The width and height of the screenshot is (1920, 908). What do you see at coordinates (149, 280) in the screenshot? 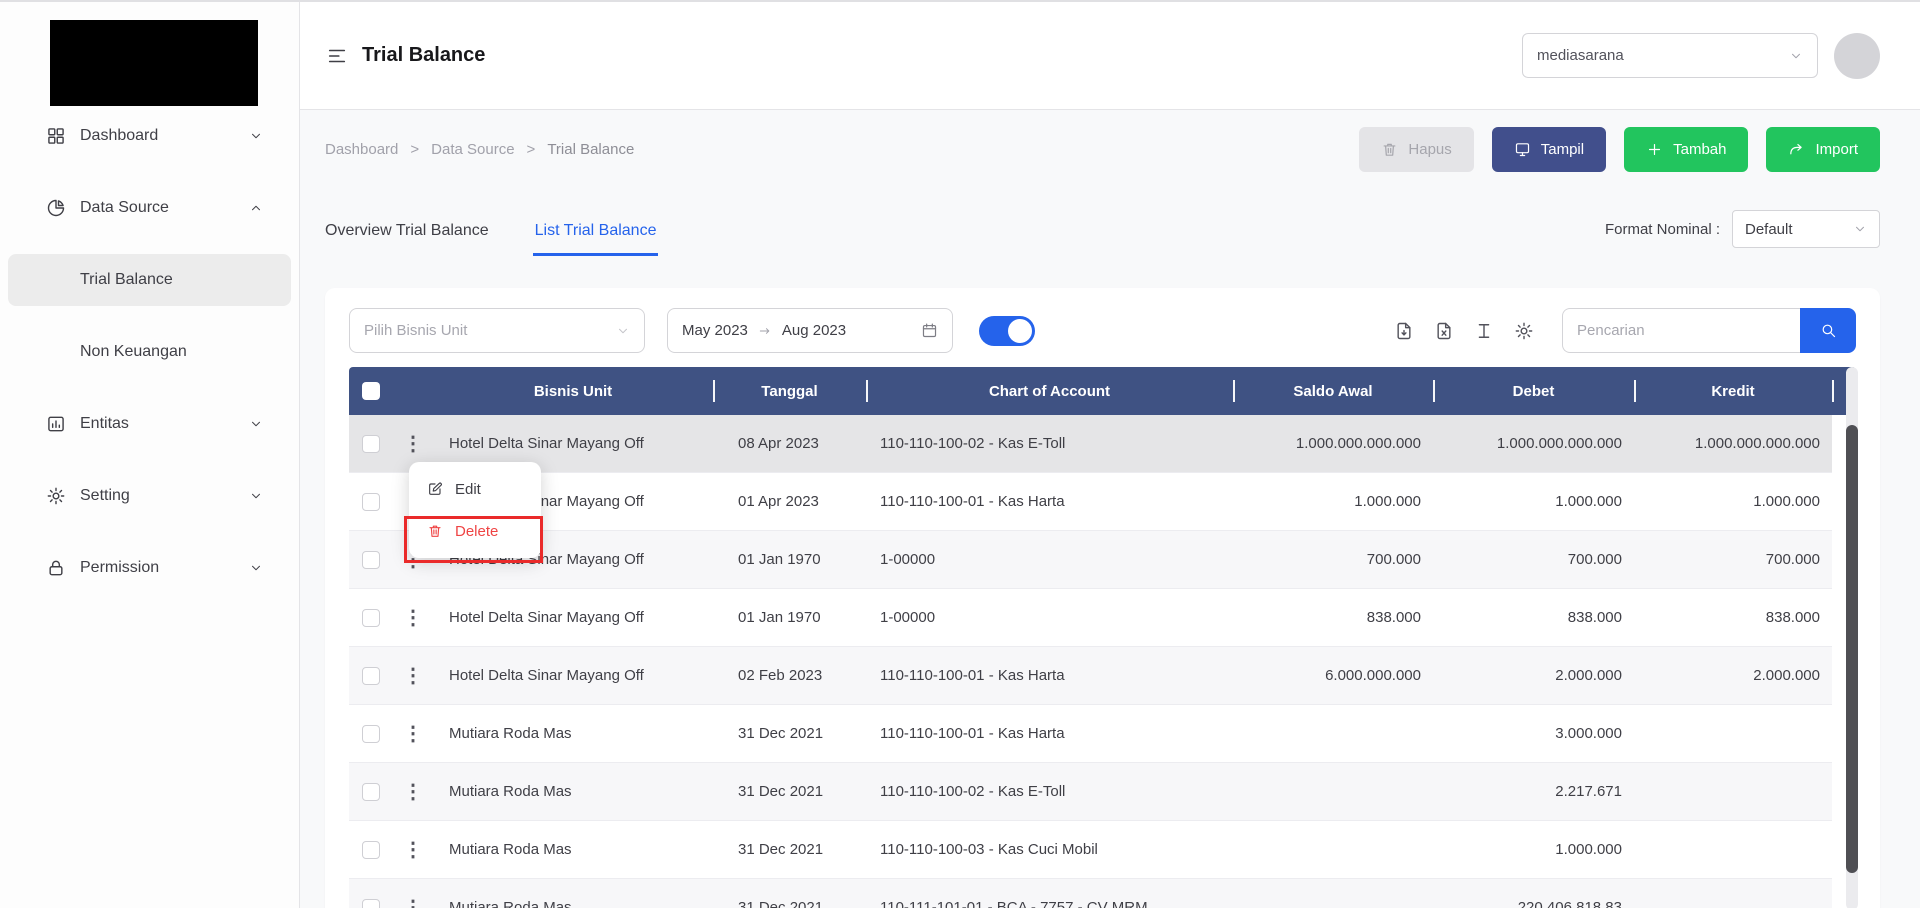
I see `sidebar-subitem-trial-balance: Trial Balance` at bounding box center [149, 280].